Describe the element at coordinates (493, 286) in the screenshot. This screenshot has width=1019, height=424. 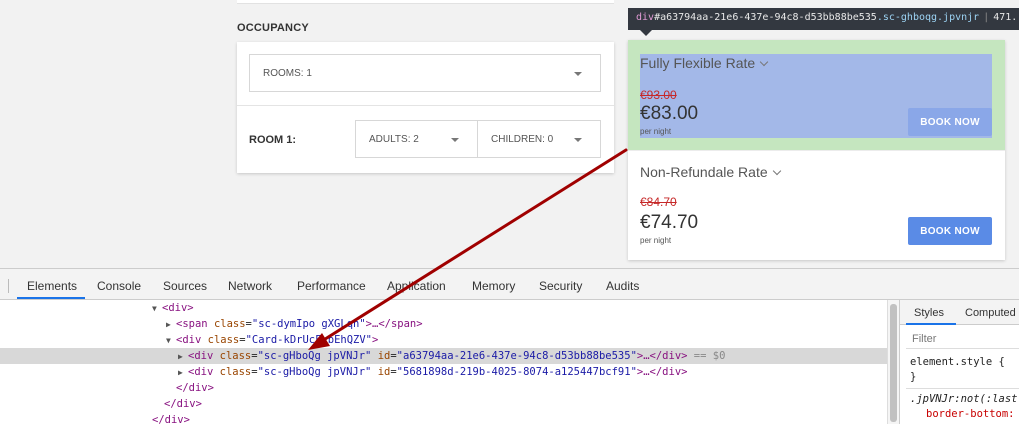
I see `tab-memory: Memory` at that location.